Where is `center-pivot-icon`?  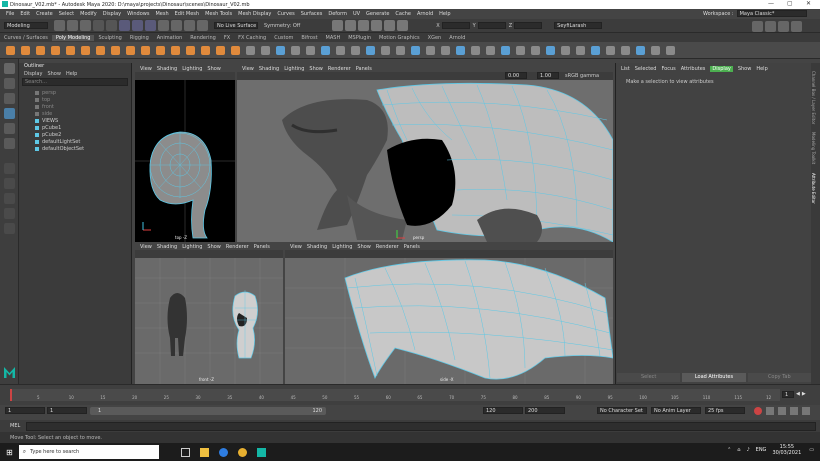 center-pivot-icon is located at coordinates (640, 50).